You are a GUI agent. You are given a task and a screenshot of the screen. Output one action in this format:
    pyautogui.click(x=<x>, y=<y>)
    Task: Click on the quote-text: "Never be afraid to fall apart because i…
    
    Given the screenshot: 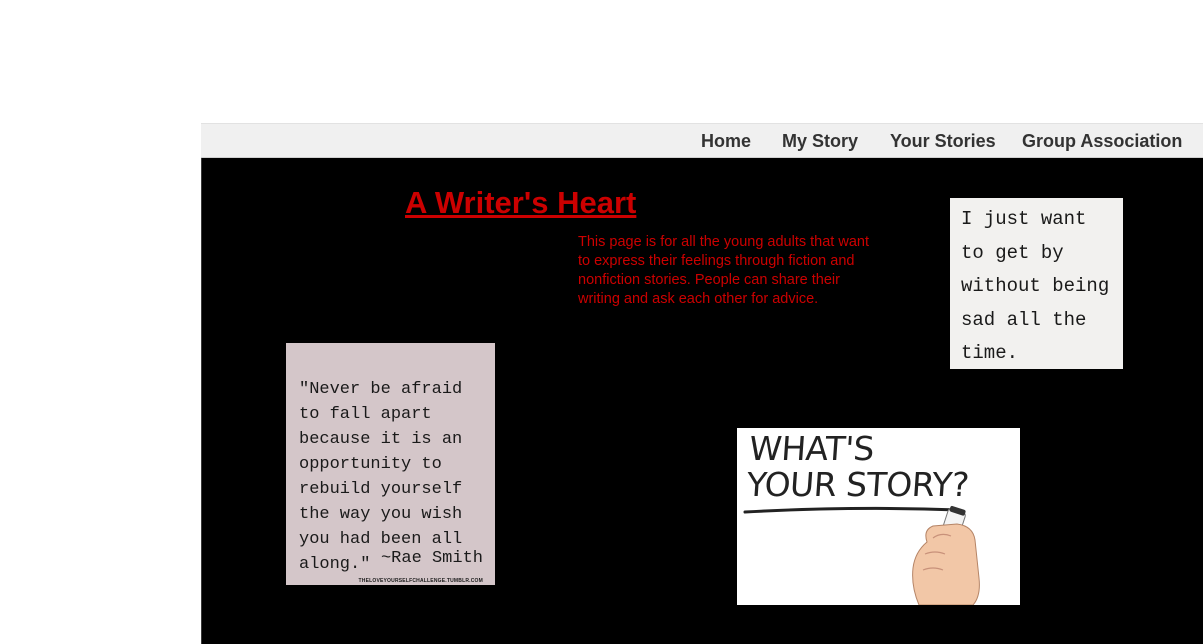 What is the action you would take?
    pyautogui.click(x=381, y=477)
    